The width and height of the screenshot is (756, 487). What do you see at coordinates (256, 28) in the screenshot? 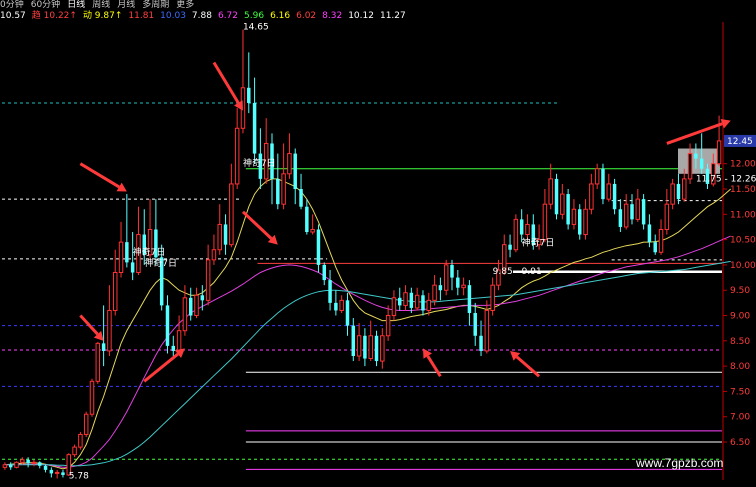
I see `annotation-0: 14.65` at bounding box center [256, 28].